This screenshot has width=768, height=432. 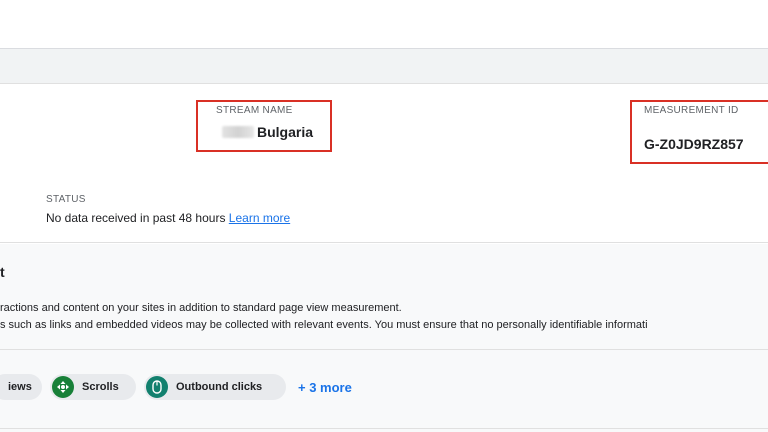 I want to click on measurement-id-value: G-Z0JD9RZ857, so click(x=694, y=144).